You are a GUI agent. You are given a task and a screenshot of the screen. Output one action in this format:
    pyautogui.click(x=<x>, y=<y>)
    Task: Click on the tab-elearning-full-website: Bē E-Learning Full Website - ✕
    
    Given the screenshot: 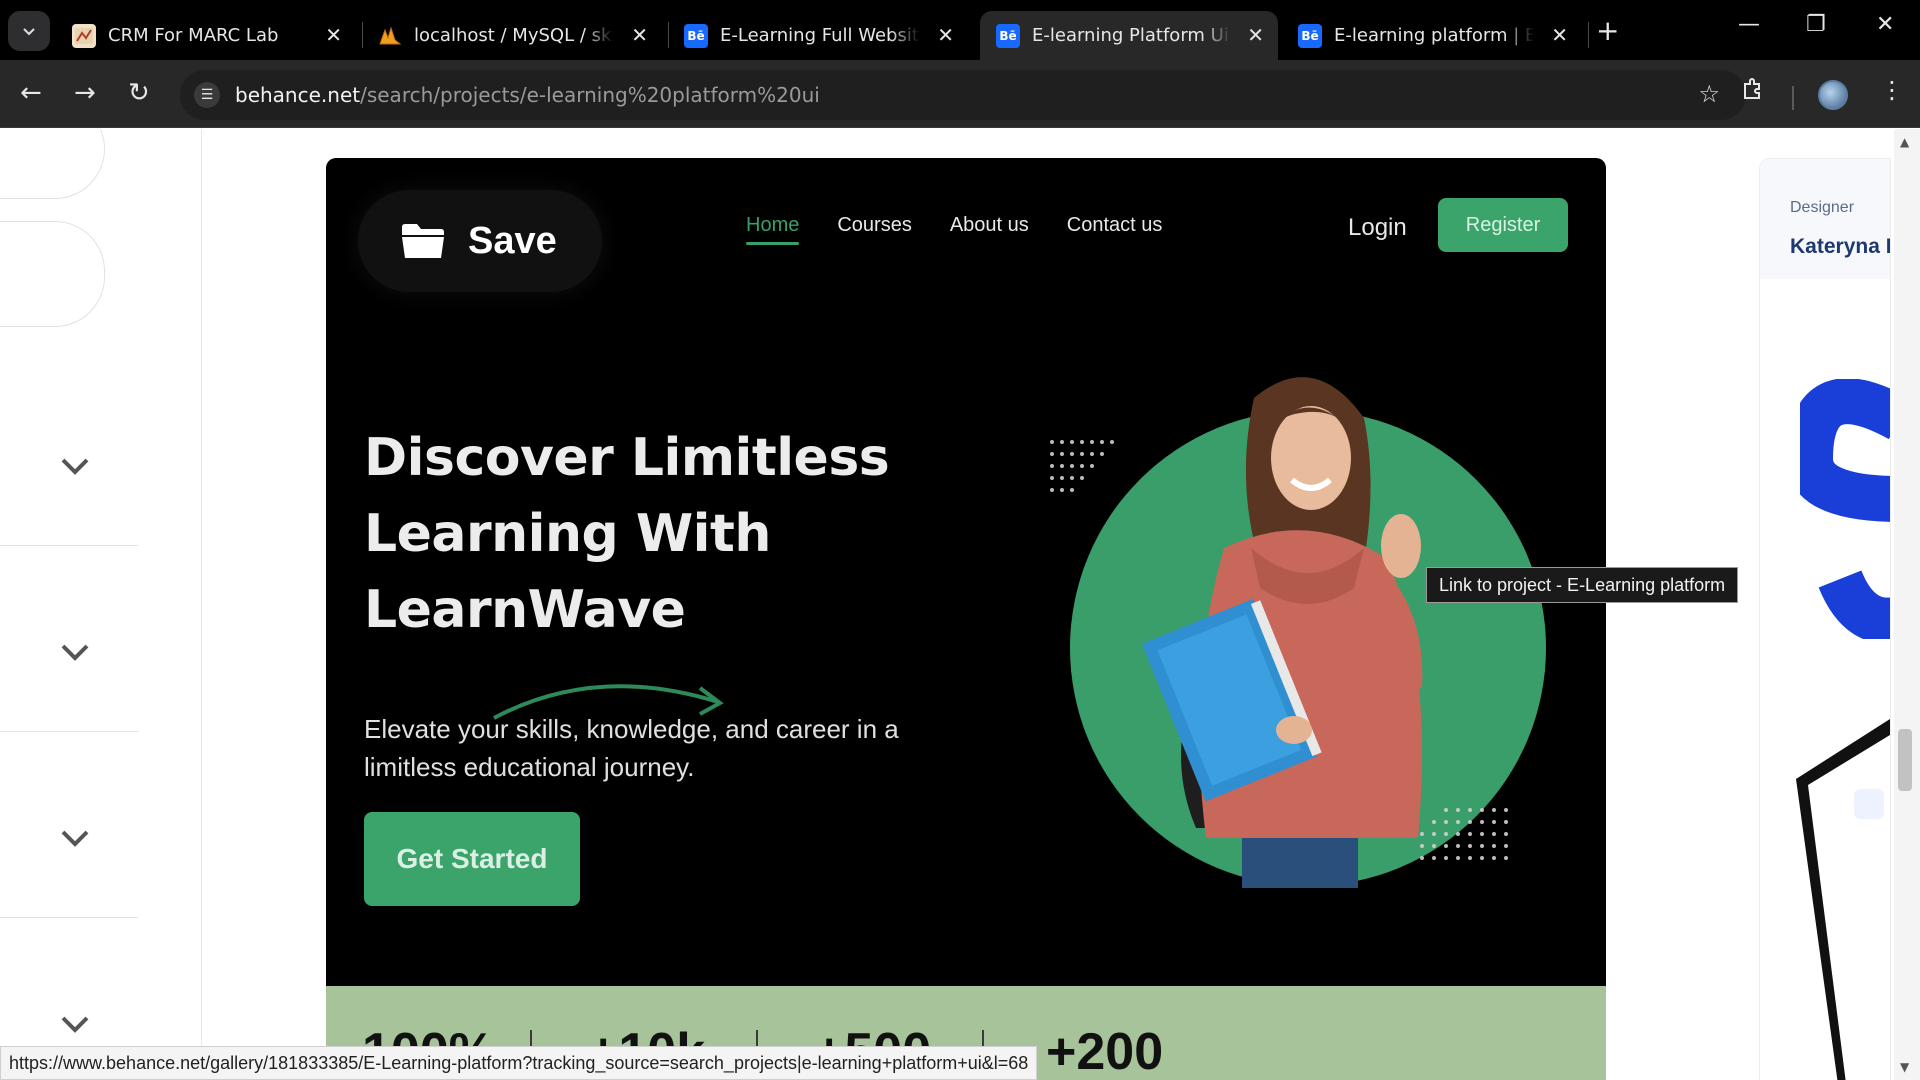 What is the action you would take?
    pyautogui.click(x=818, y=35)
    